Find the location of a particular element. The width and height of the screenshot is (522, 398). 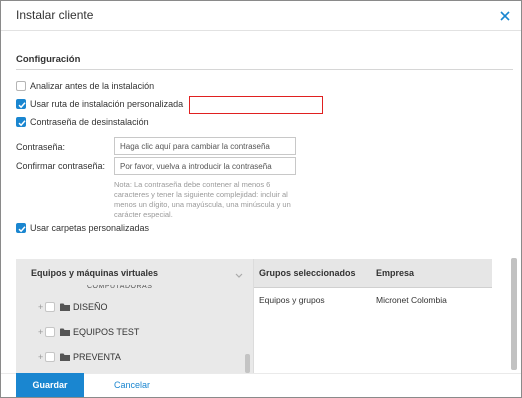

custom-path-label: Usar ruta de instalación personalizada is located at coordinates (107, 104).